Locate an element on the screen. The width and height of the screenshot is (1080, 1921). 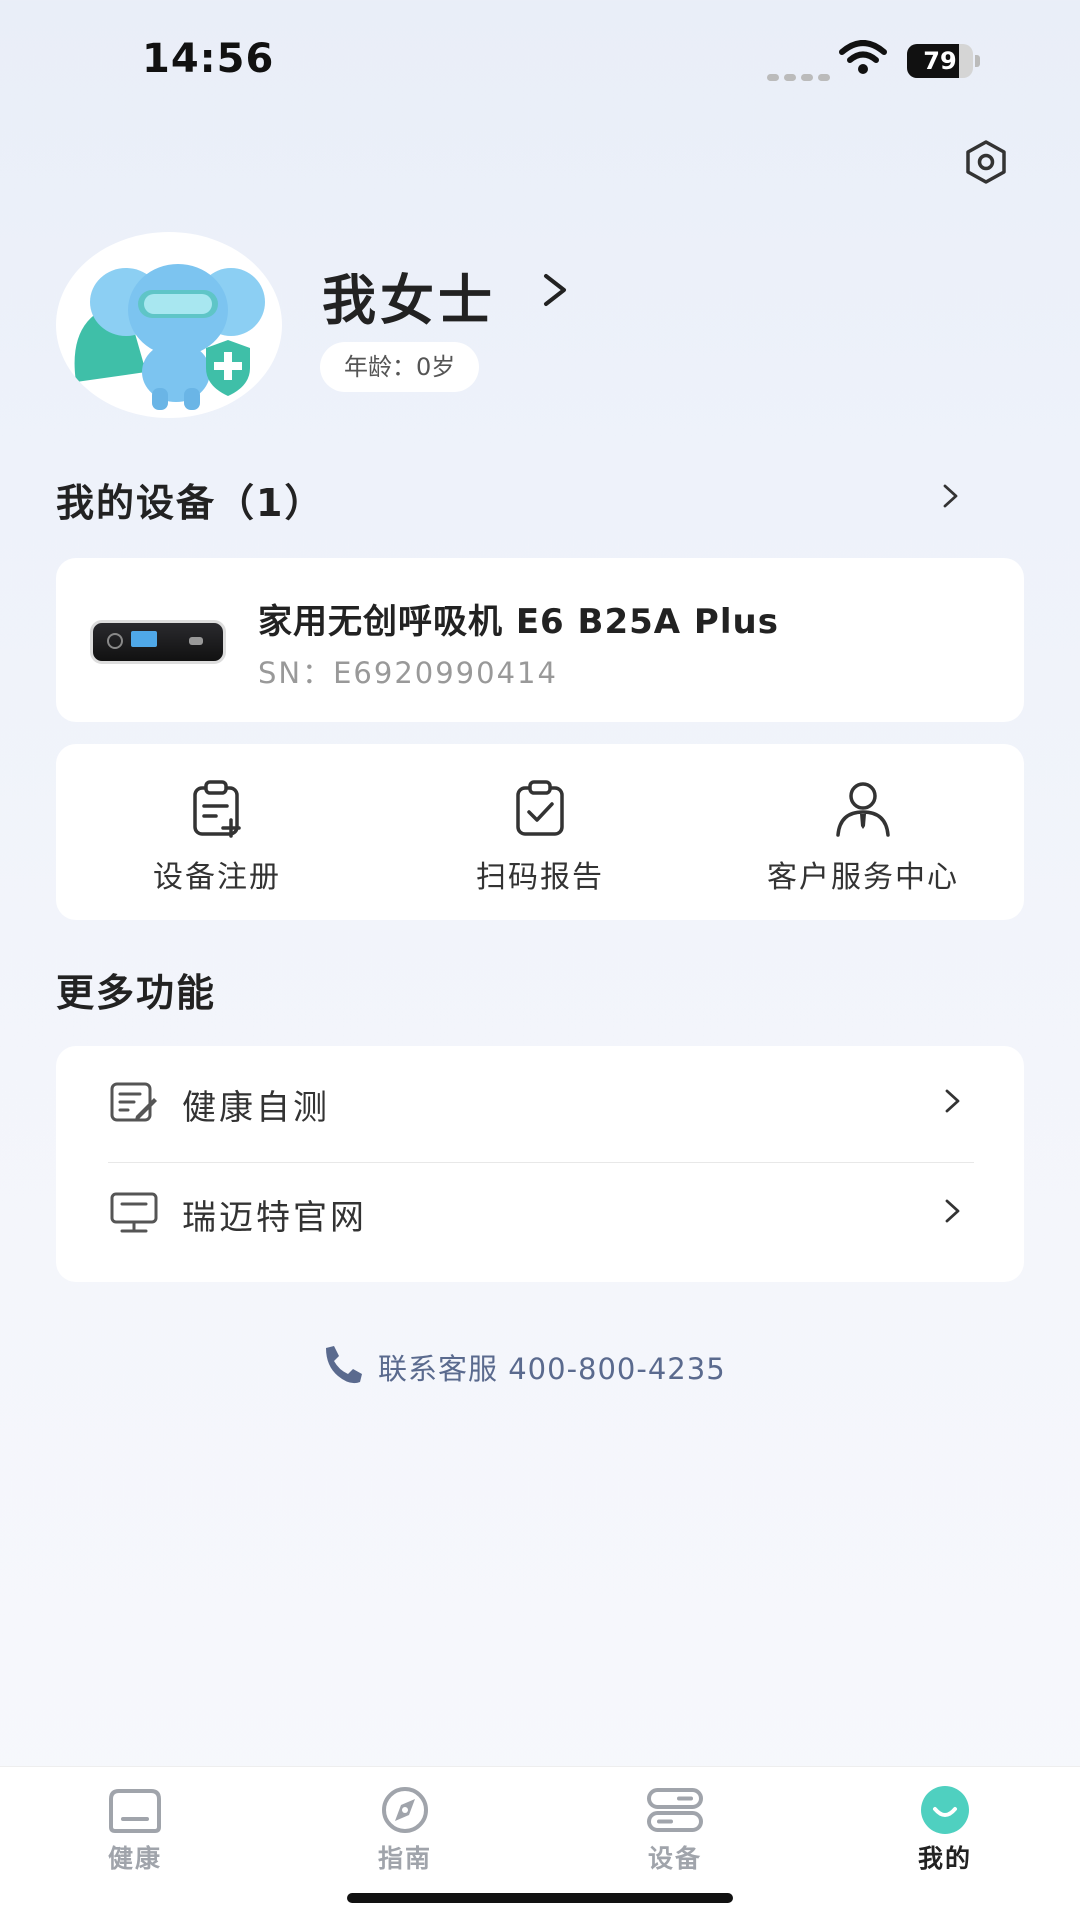
tab-device-label: 设备 is located at coordinates (674, 1858).